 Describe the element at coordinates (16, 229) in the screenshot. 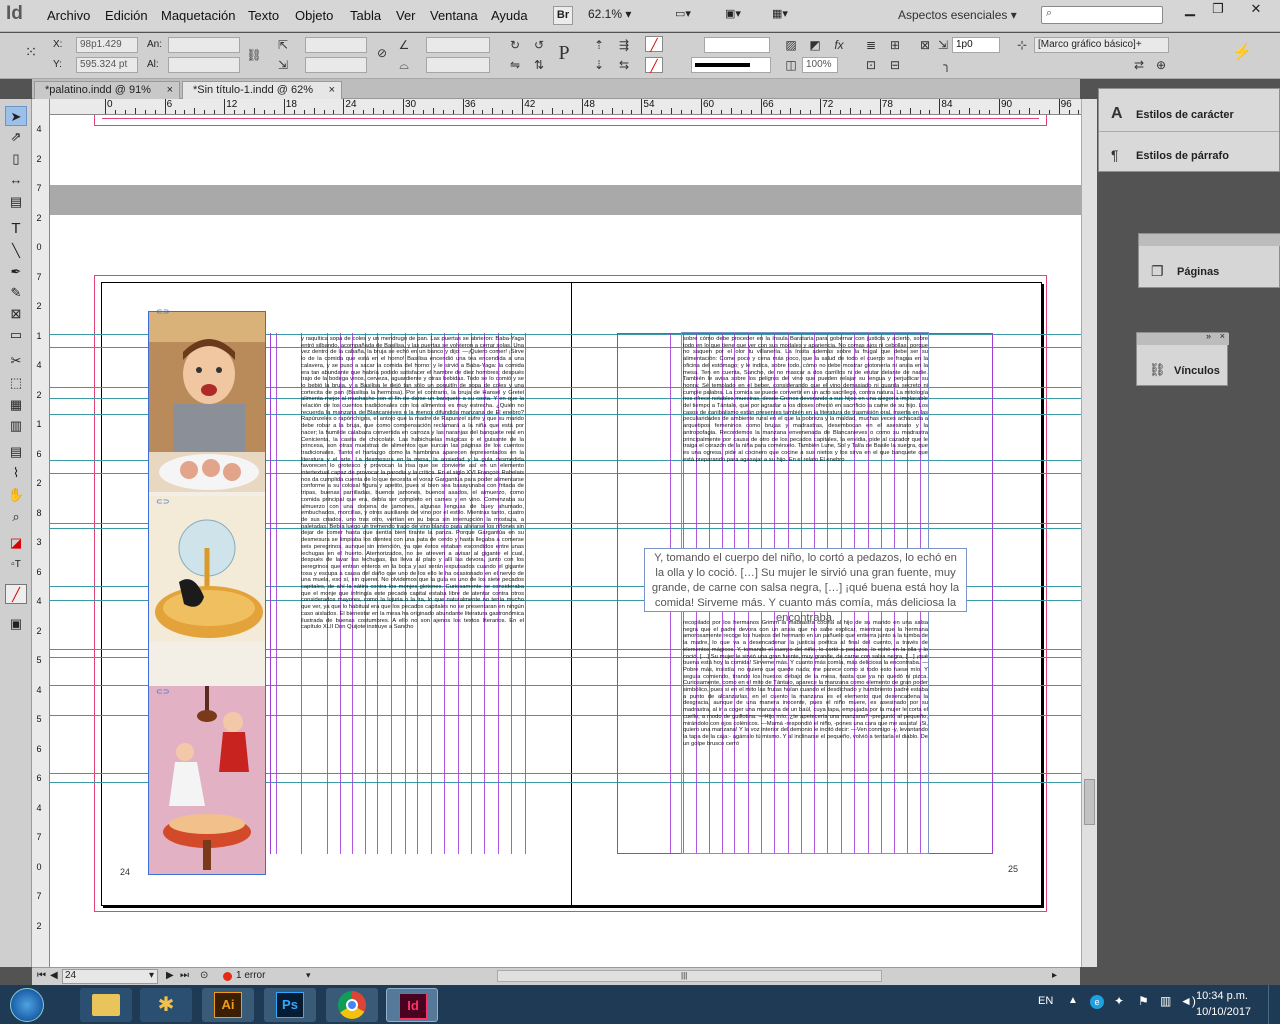

I see `type-tool-icon: T` at that location.